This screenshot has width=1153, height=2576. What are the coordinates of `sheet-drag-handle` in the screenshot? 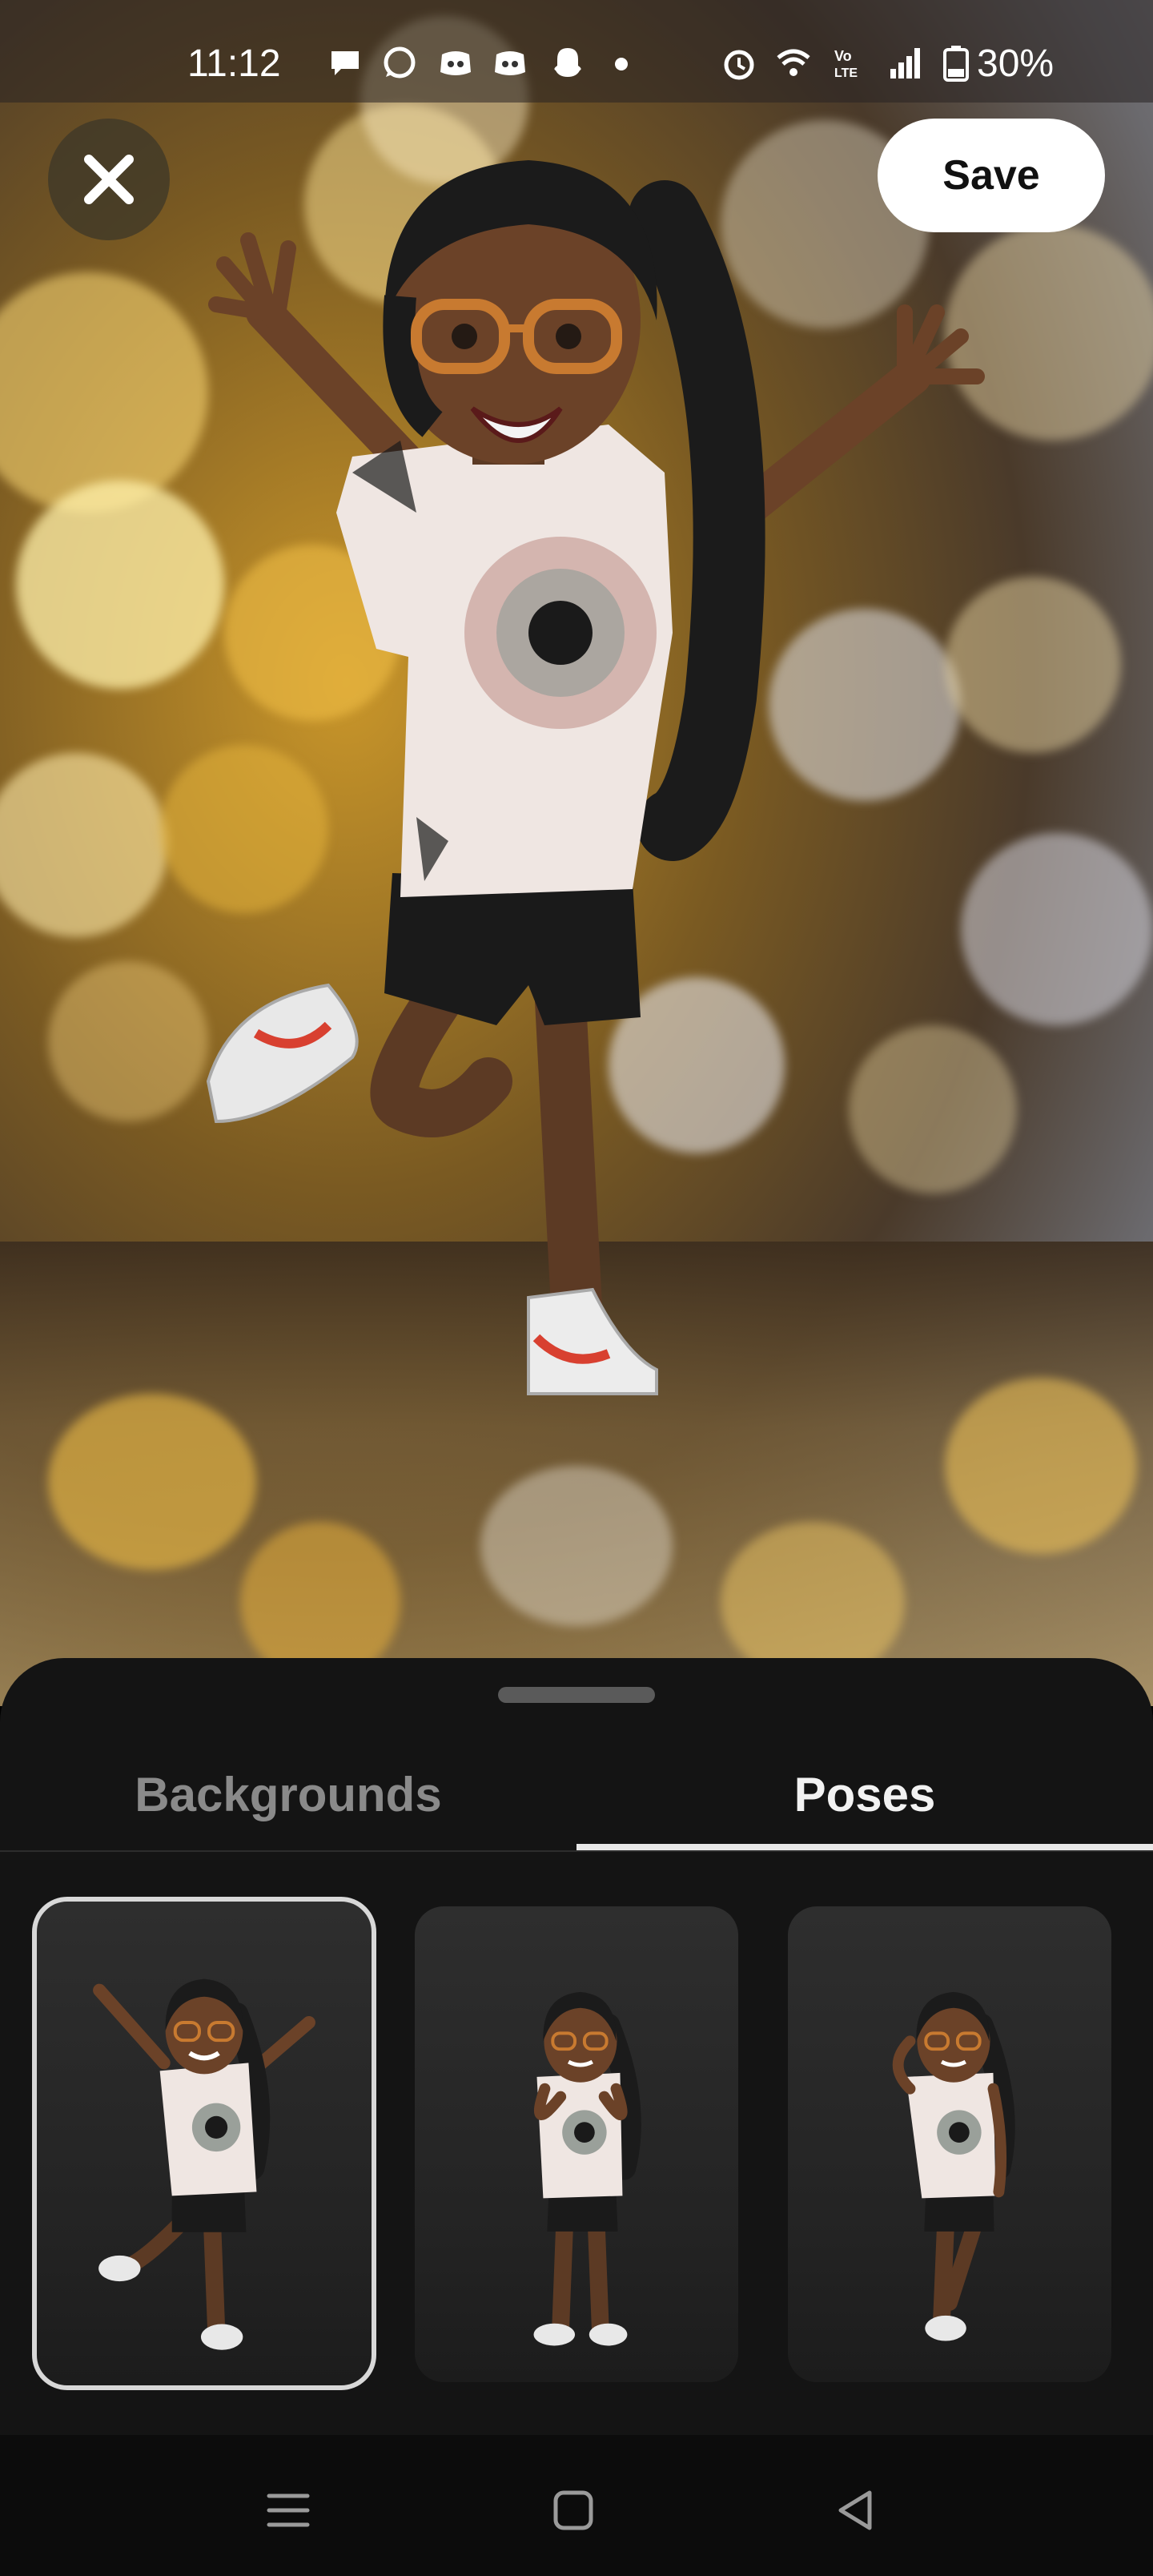 It's located at (576, 1695).